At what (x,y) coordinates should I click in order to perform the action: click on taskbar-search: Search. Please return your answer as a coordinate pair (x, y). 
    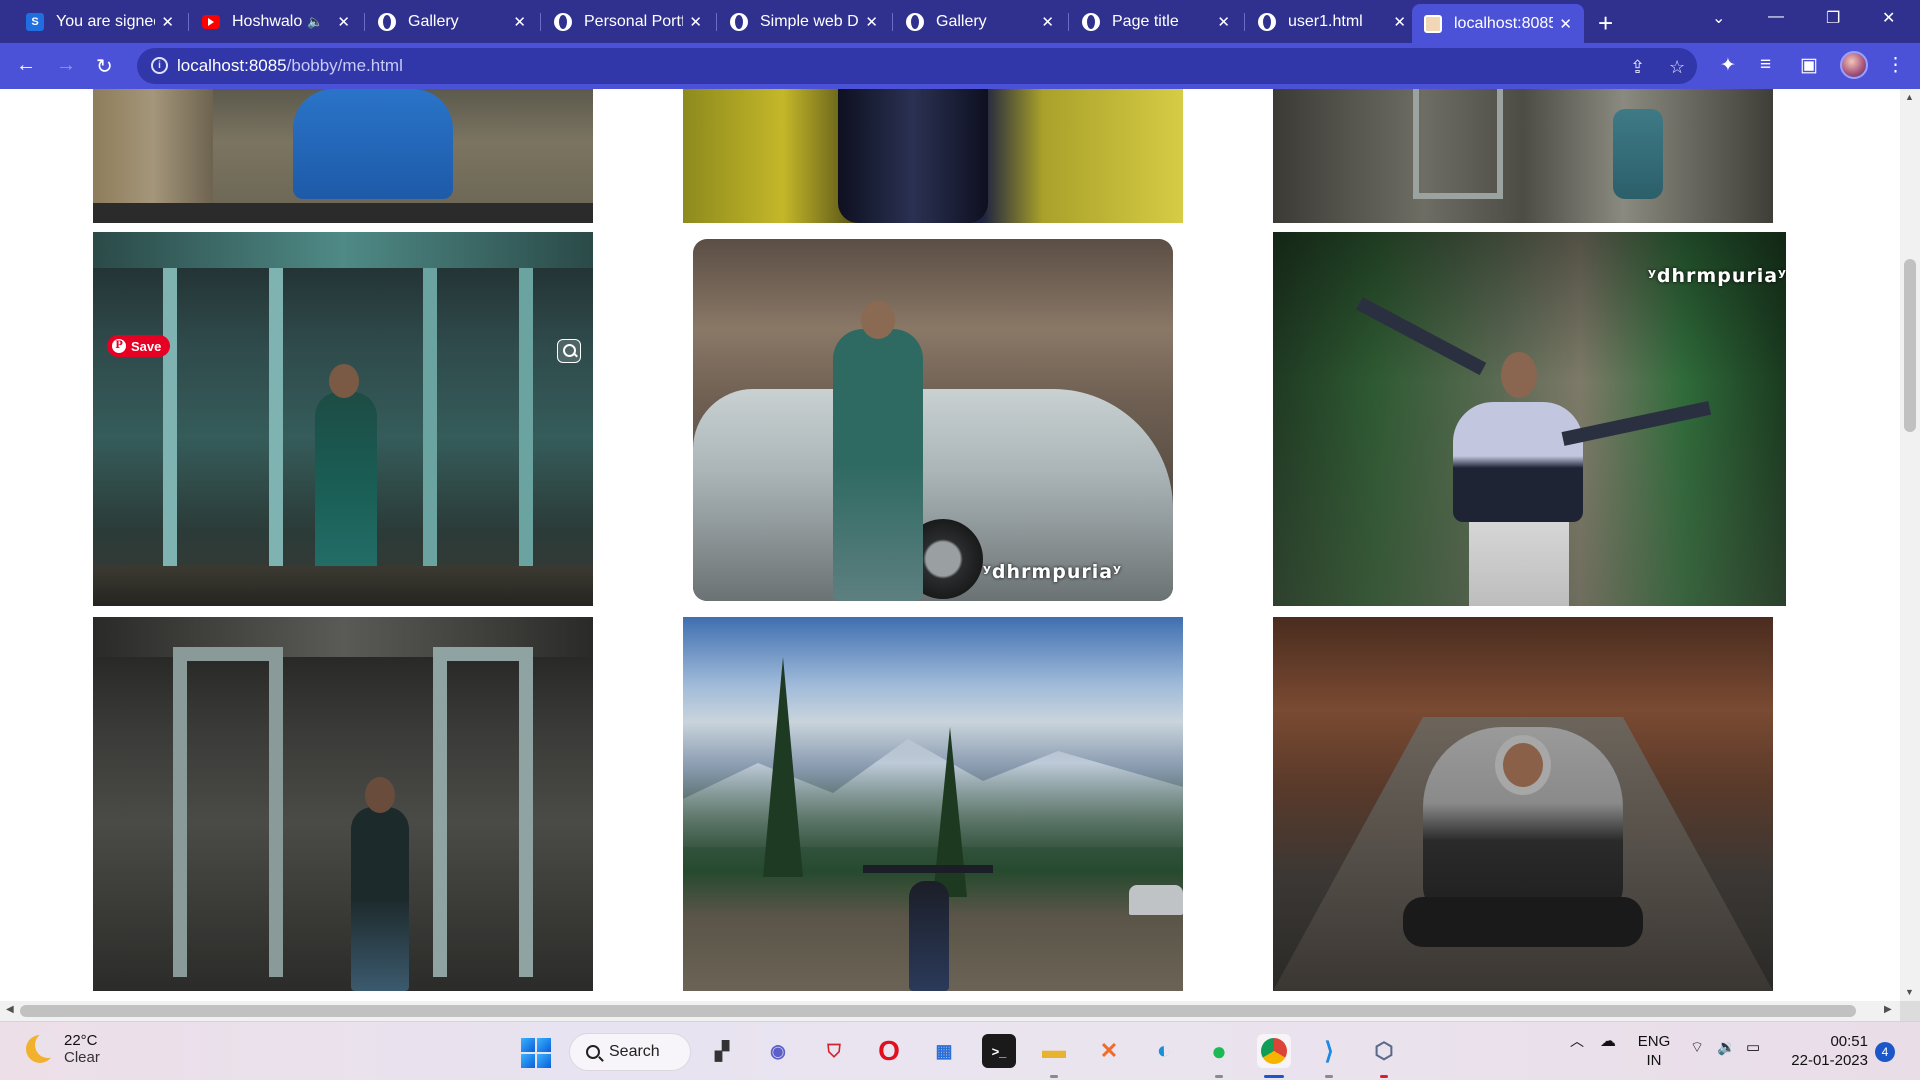
    Looking at the image, I should click on (630, 1052).